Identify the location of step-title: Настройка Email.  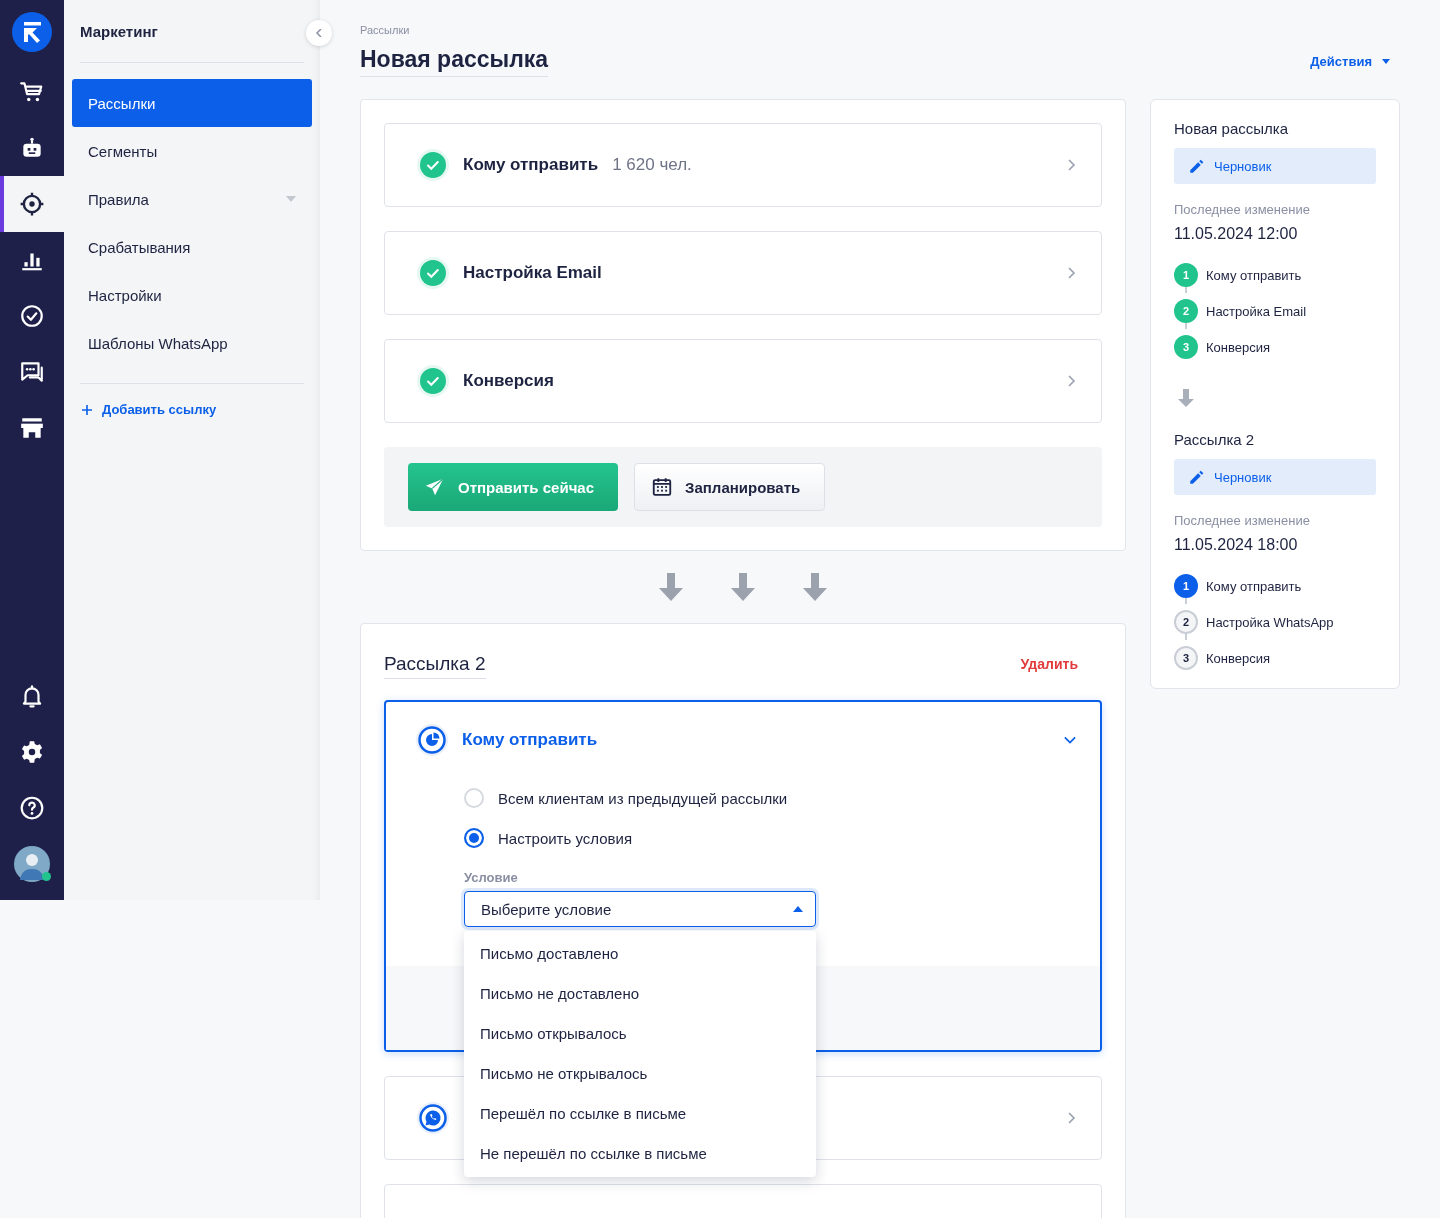
(532, 273).